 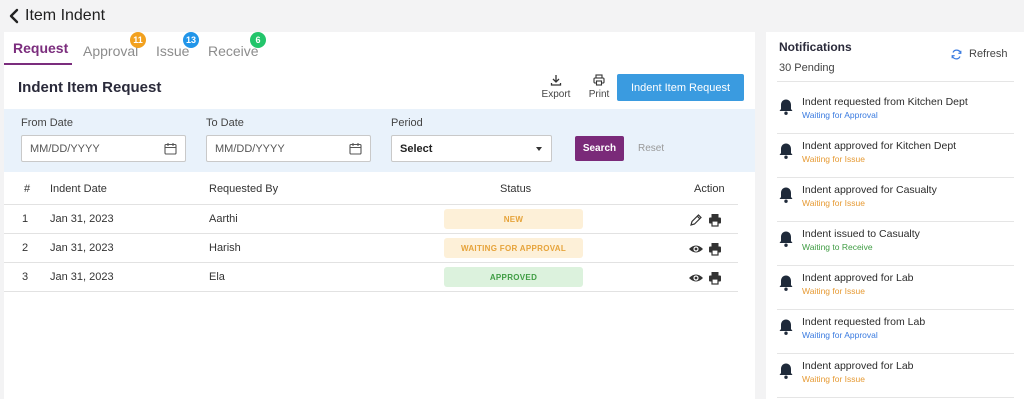 What do you see at coordinates (861, 234) in the screenshot?
I see `notification-text: Indent issued to Casualty` at bounding box center [861, 234].